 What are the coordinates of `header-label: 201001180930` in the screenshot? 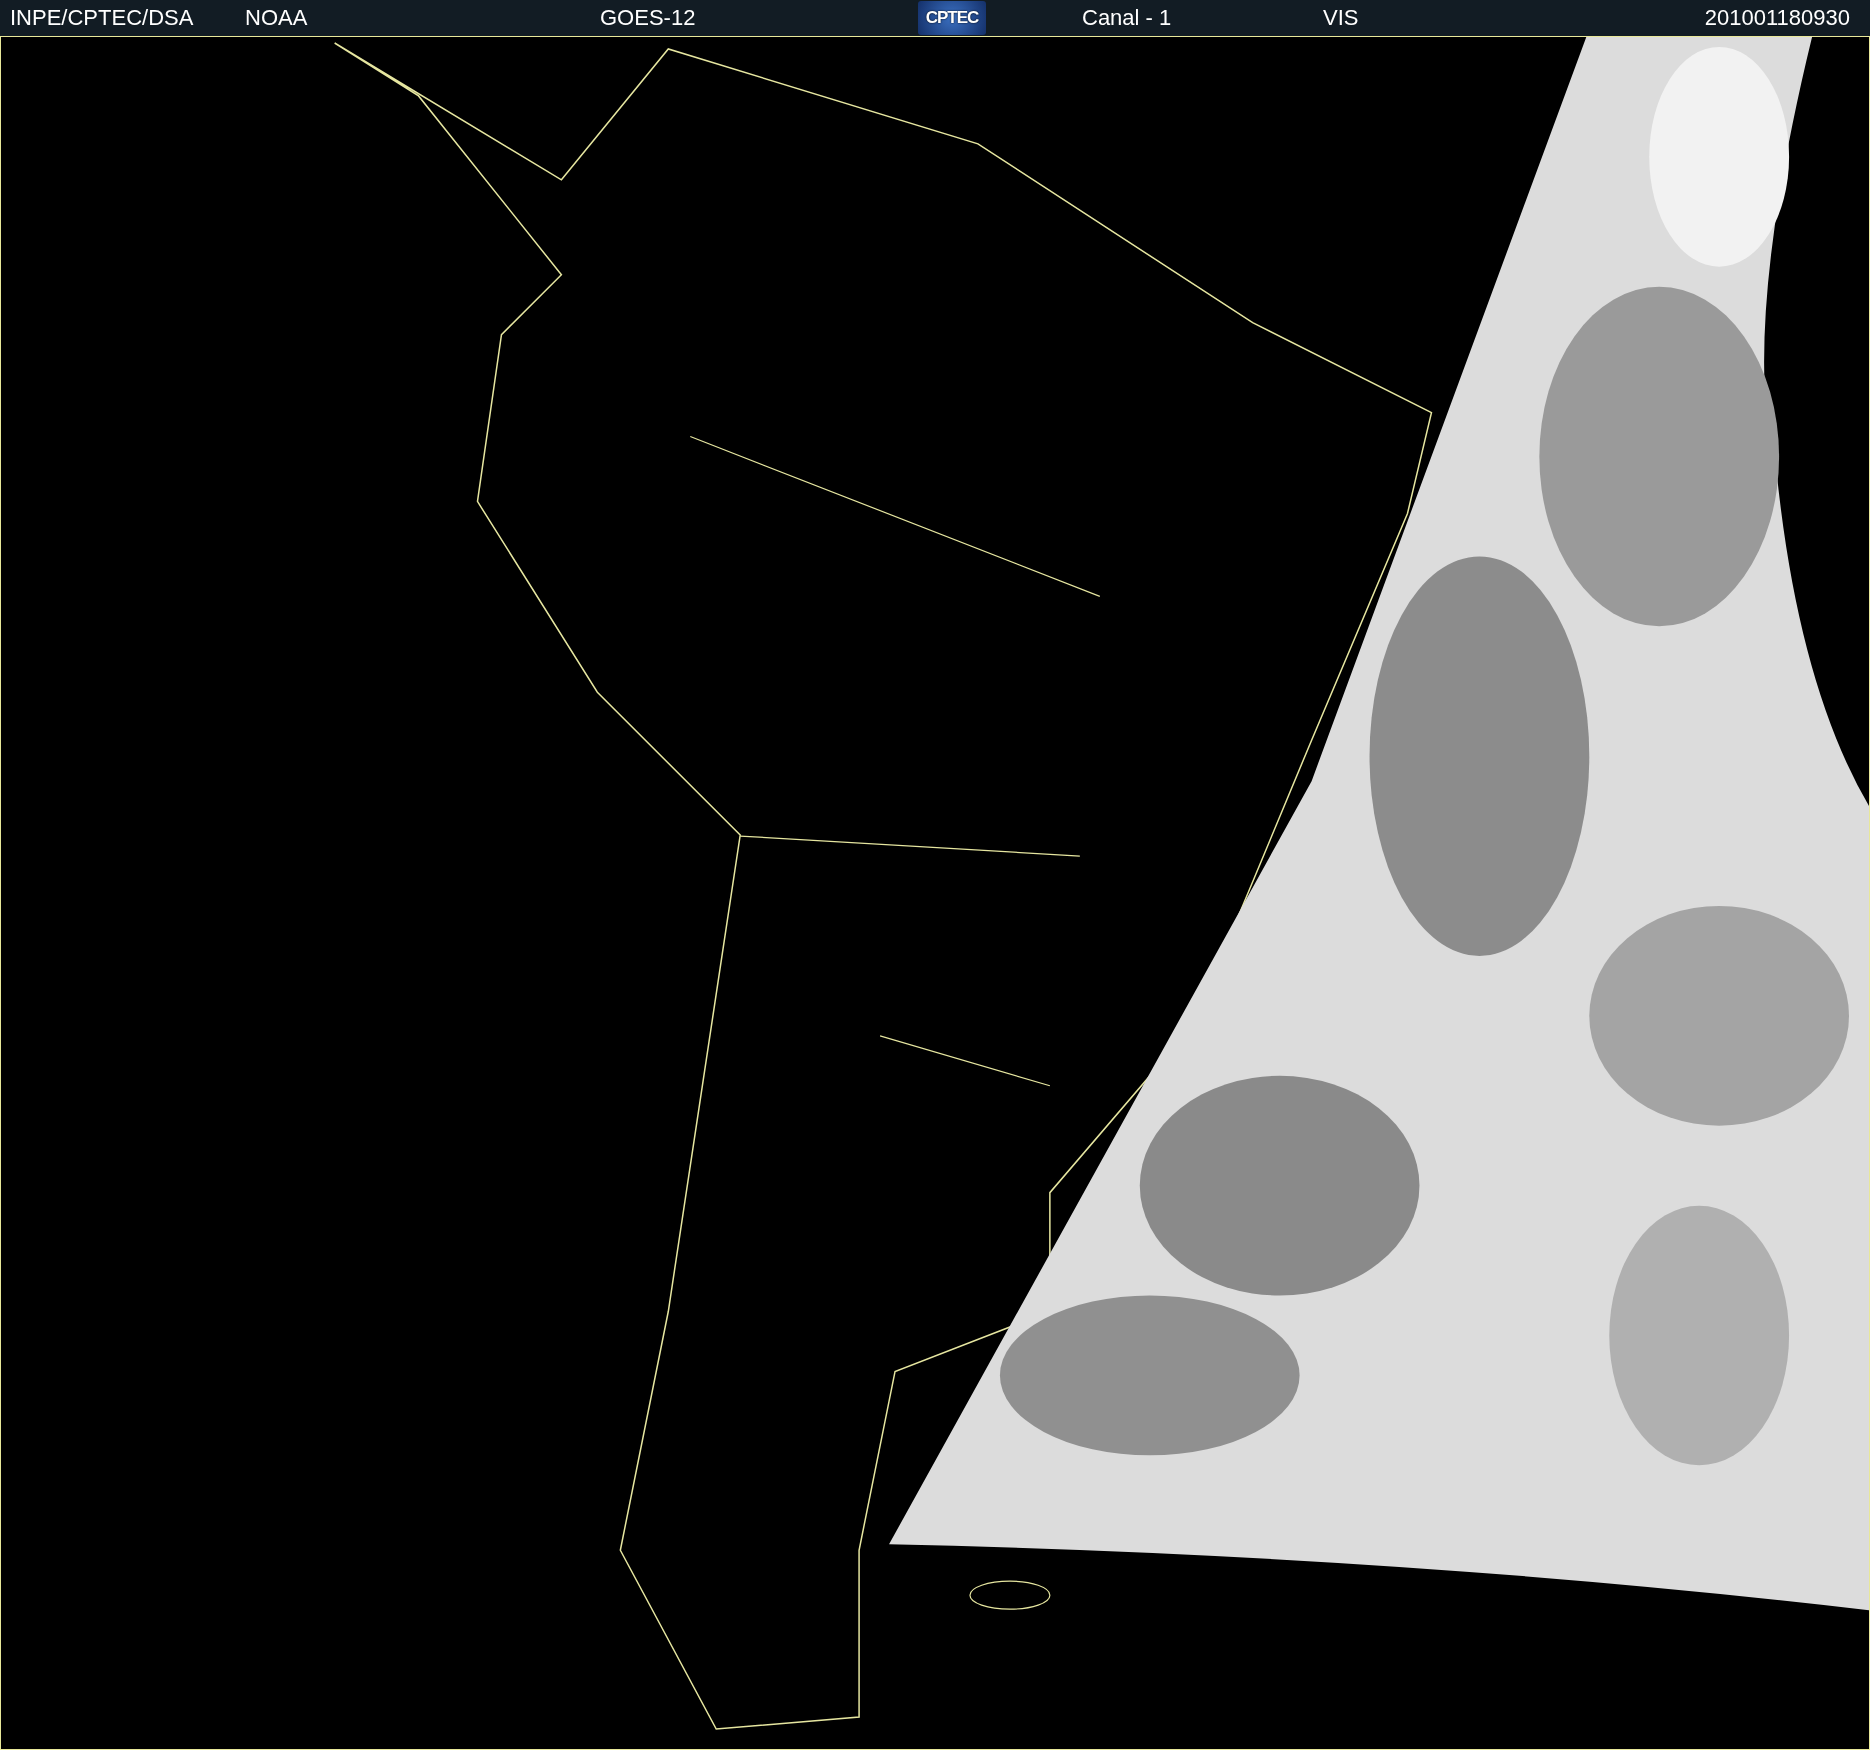 It's located at (1777, 18).